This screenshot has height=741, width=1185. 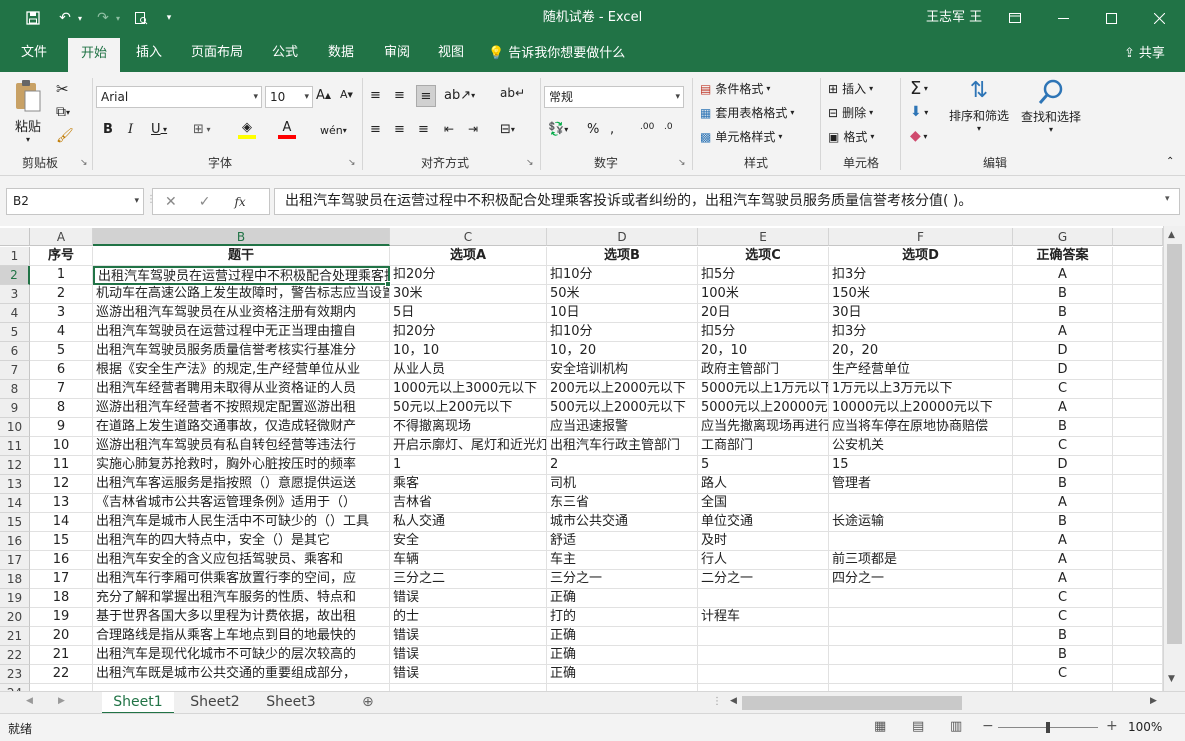 I want to click on bold-button: B, so click(x=108, y=129).